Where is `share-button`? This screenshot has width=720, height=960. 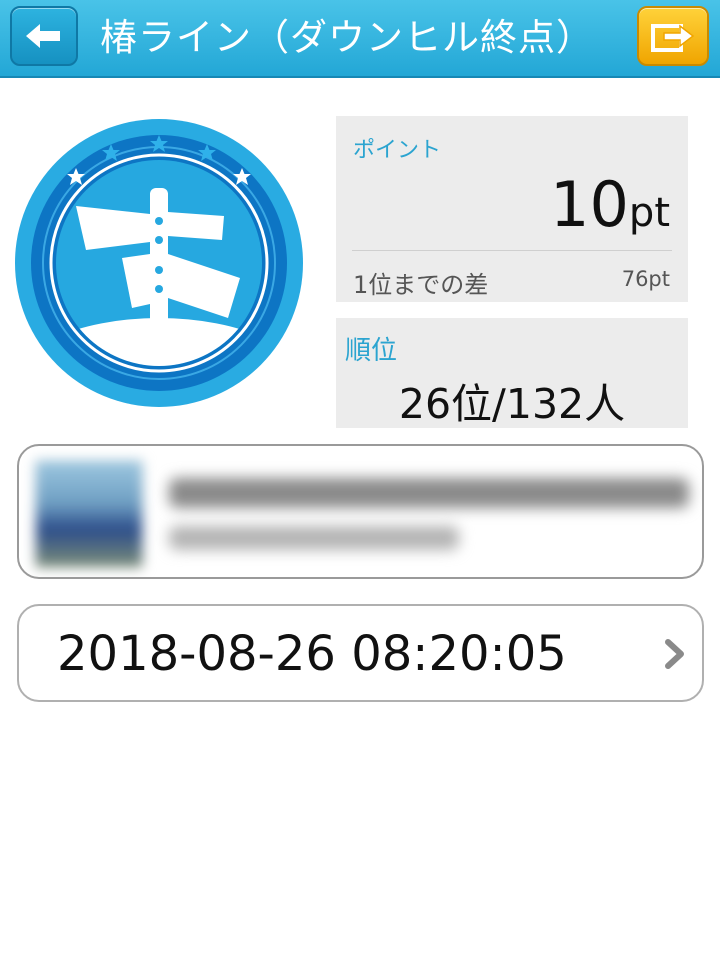
share-button is located at coordinates (673, 36).